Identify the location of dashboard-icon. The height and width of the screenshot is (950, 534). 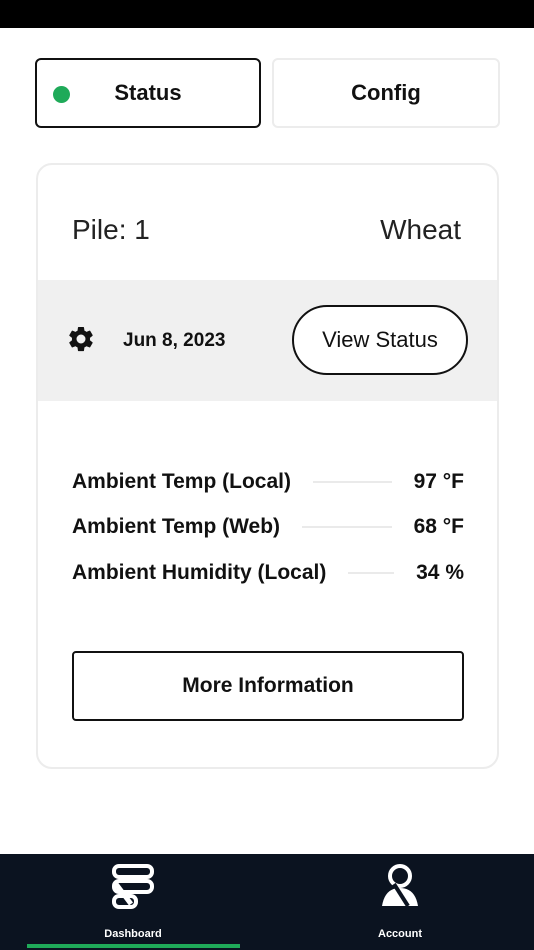
(133, 886).